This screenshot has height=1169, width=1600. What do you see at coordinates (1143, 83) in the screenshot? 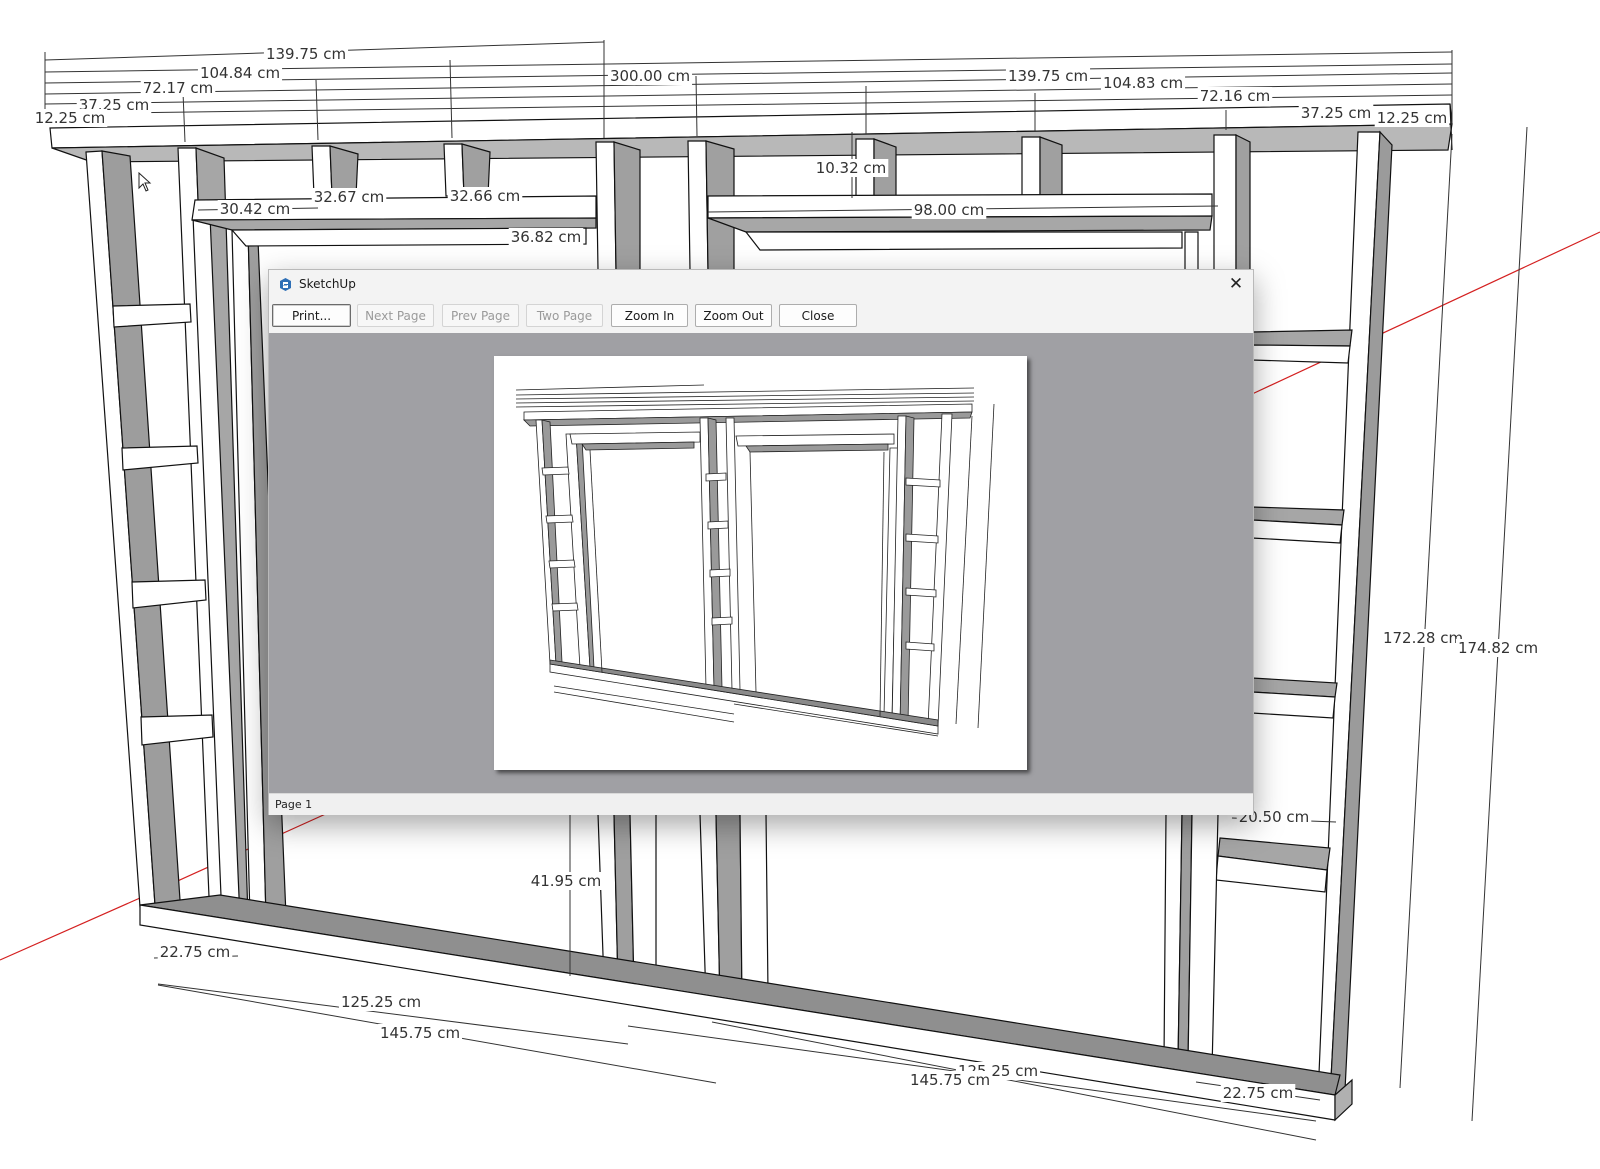
I see `dim-label: 104.83 cm` at bounding box center [1143, 83].